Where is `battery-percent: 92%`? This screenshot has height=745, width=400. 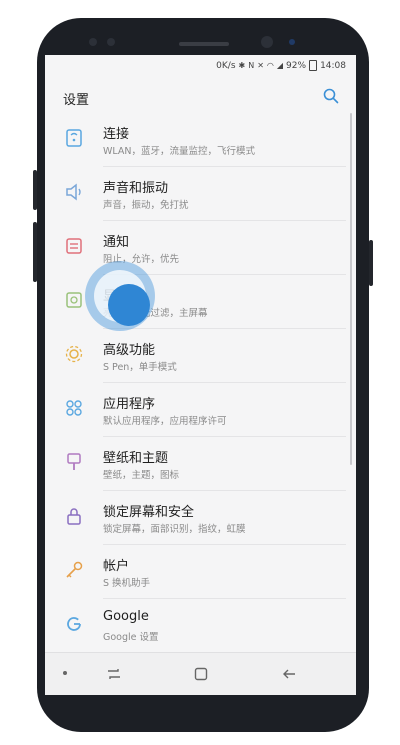 battery-percent: 92% is located at coordinates (296, 65).